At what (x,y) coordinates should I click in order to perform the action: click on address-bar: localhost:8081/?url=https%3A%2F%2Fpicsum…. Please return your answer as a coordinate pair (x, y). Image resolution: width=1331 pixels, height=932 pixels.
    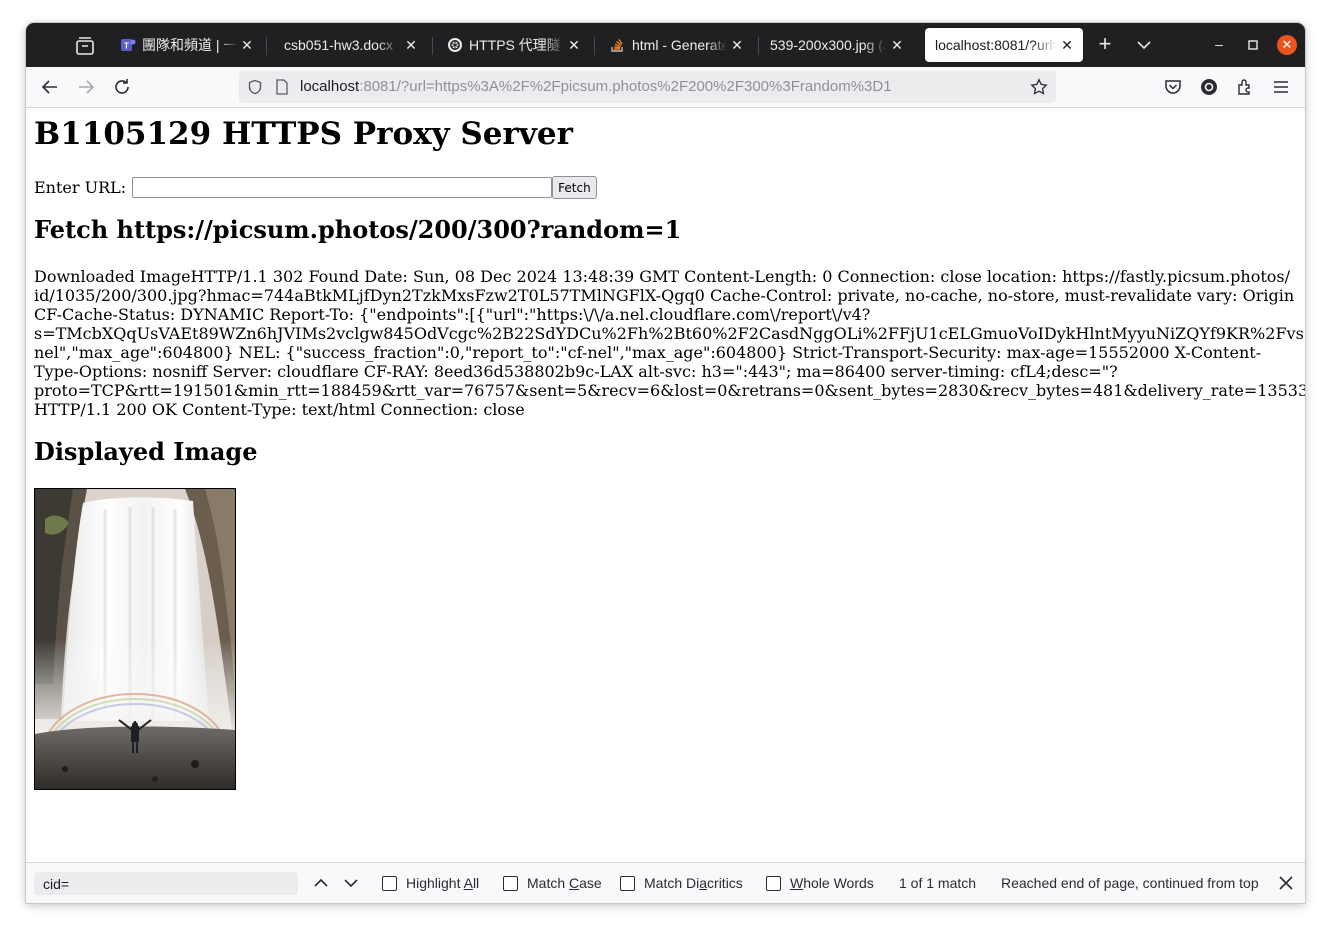
    Looking at the image, I should click on (647, 87).